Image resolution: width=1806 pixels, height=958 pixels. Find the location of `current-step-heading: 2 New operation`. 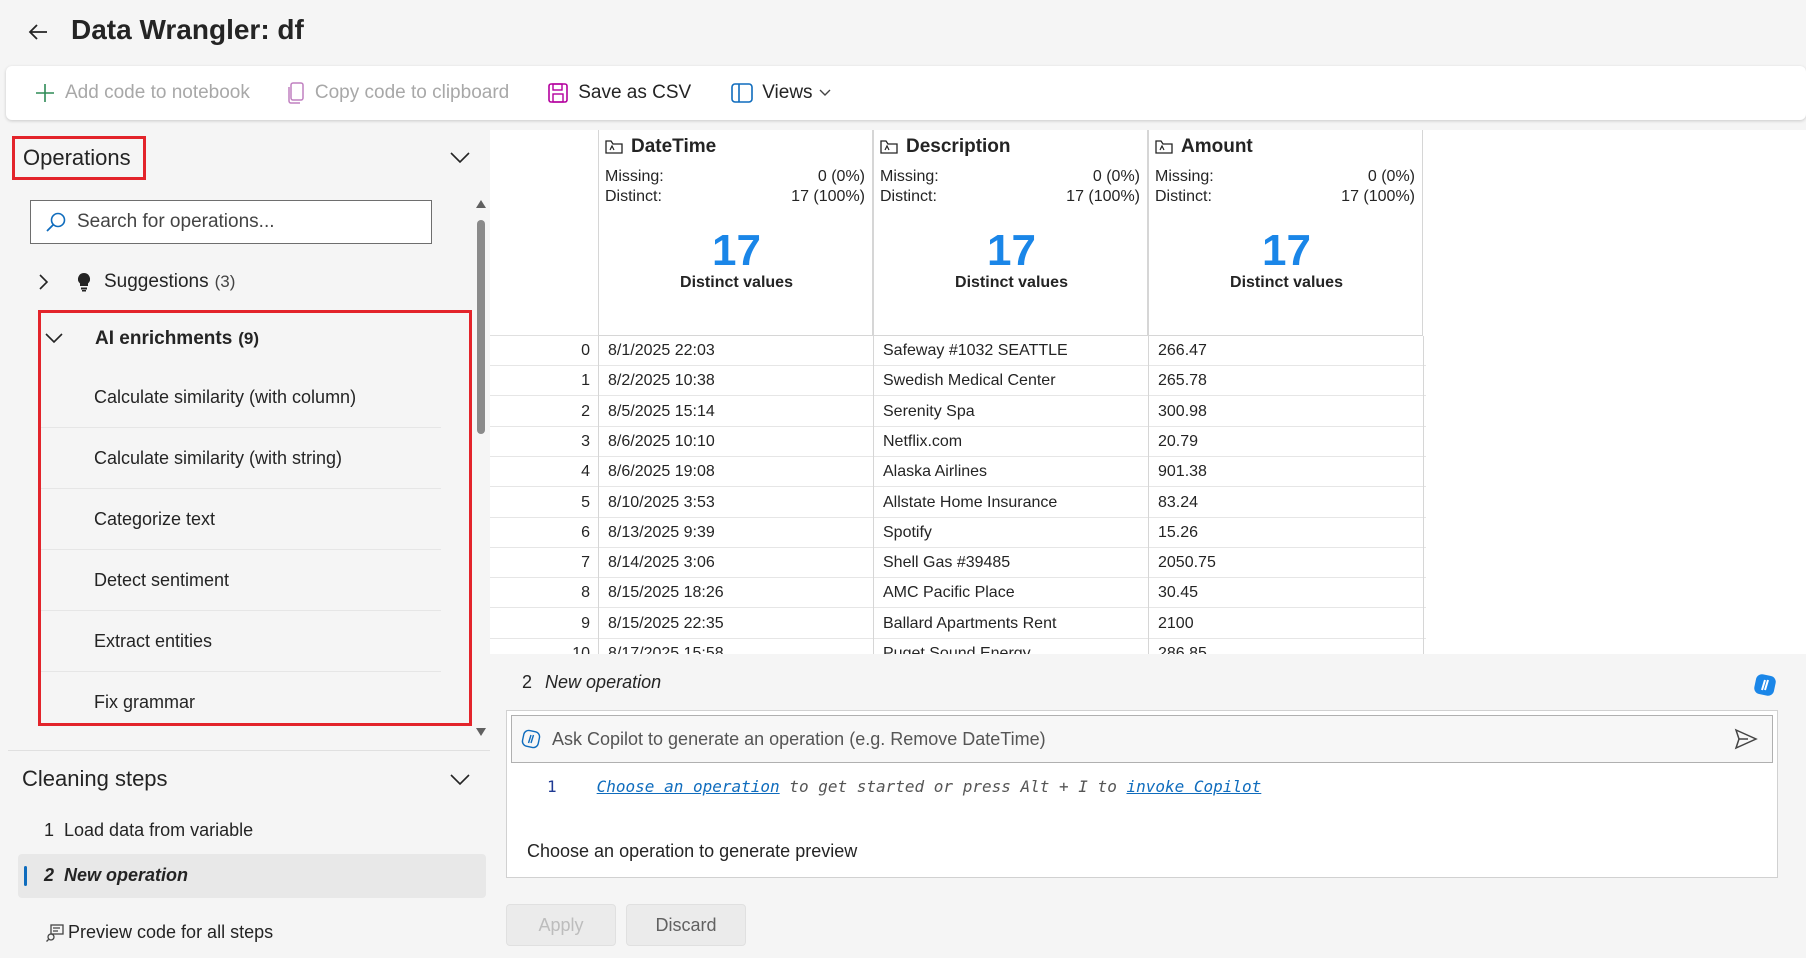

current-step-heading: 2 New operation is located at coordinates (591, 682).